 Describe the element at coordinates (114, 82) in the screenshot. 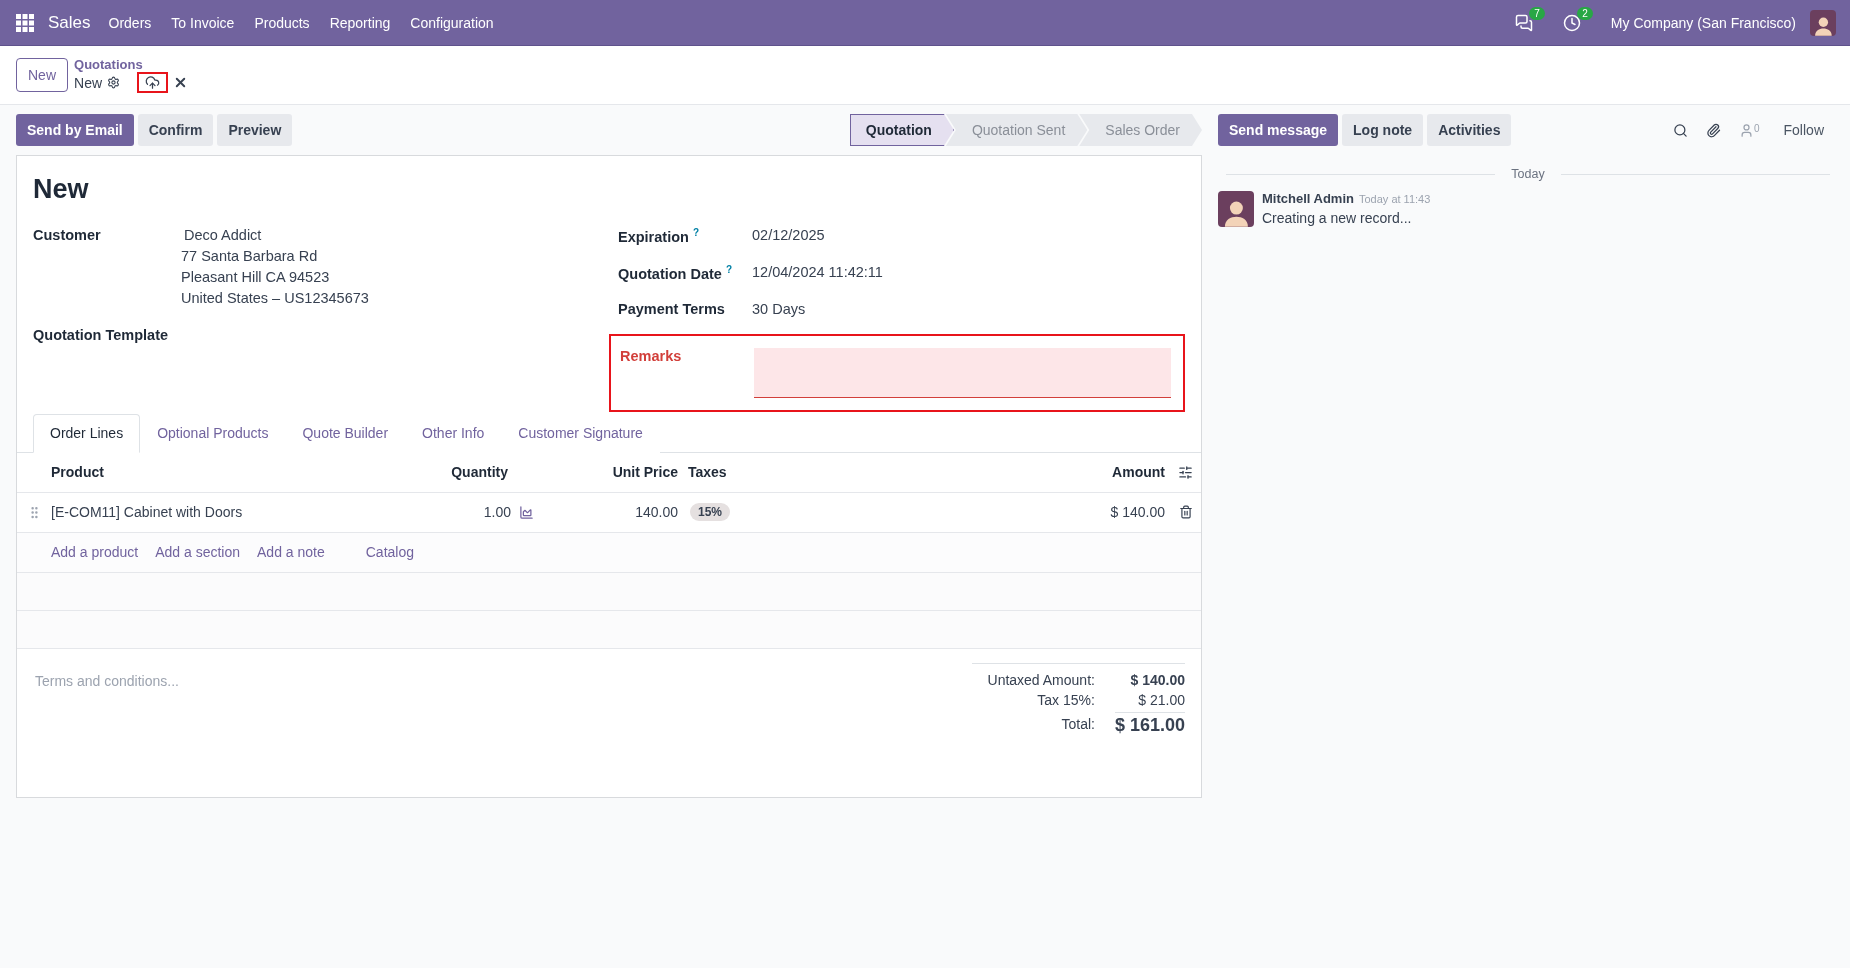

I see `settings-icon` at that location.